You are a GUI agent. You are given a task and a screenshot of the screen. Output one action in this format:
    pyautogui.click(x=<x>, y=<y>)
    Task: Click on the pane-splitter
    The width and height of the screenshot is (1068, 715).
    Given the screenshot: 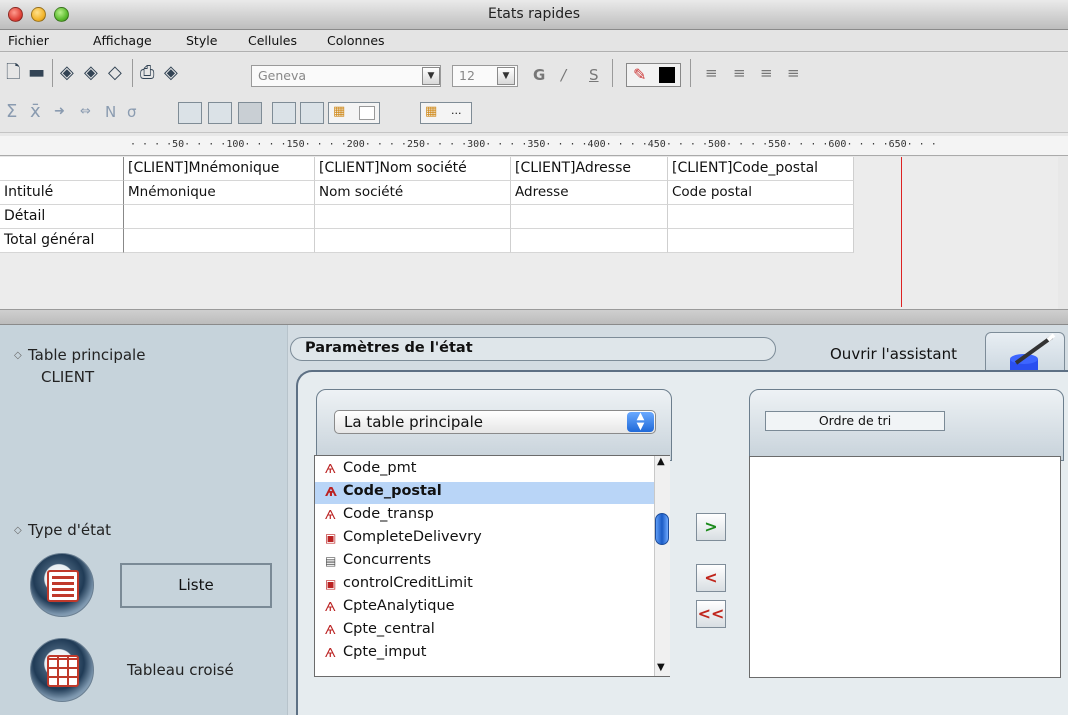 What is the action you would take?
    pyautogui.click(x=534, y=317)
    